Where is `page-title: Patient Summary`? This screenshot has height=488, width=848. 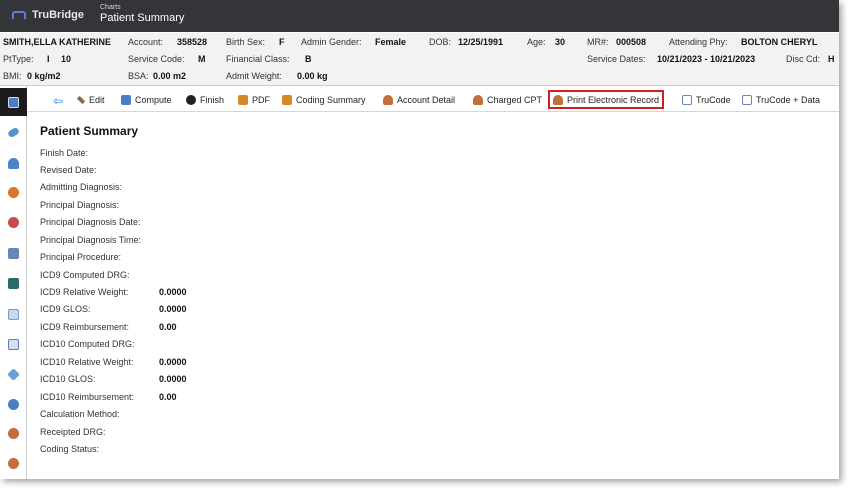 page-title: Patient Summary is located at coordinates (142, 18).